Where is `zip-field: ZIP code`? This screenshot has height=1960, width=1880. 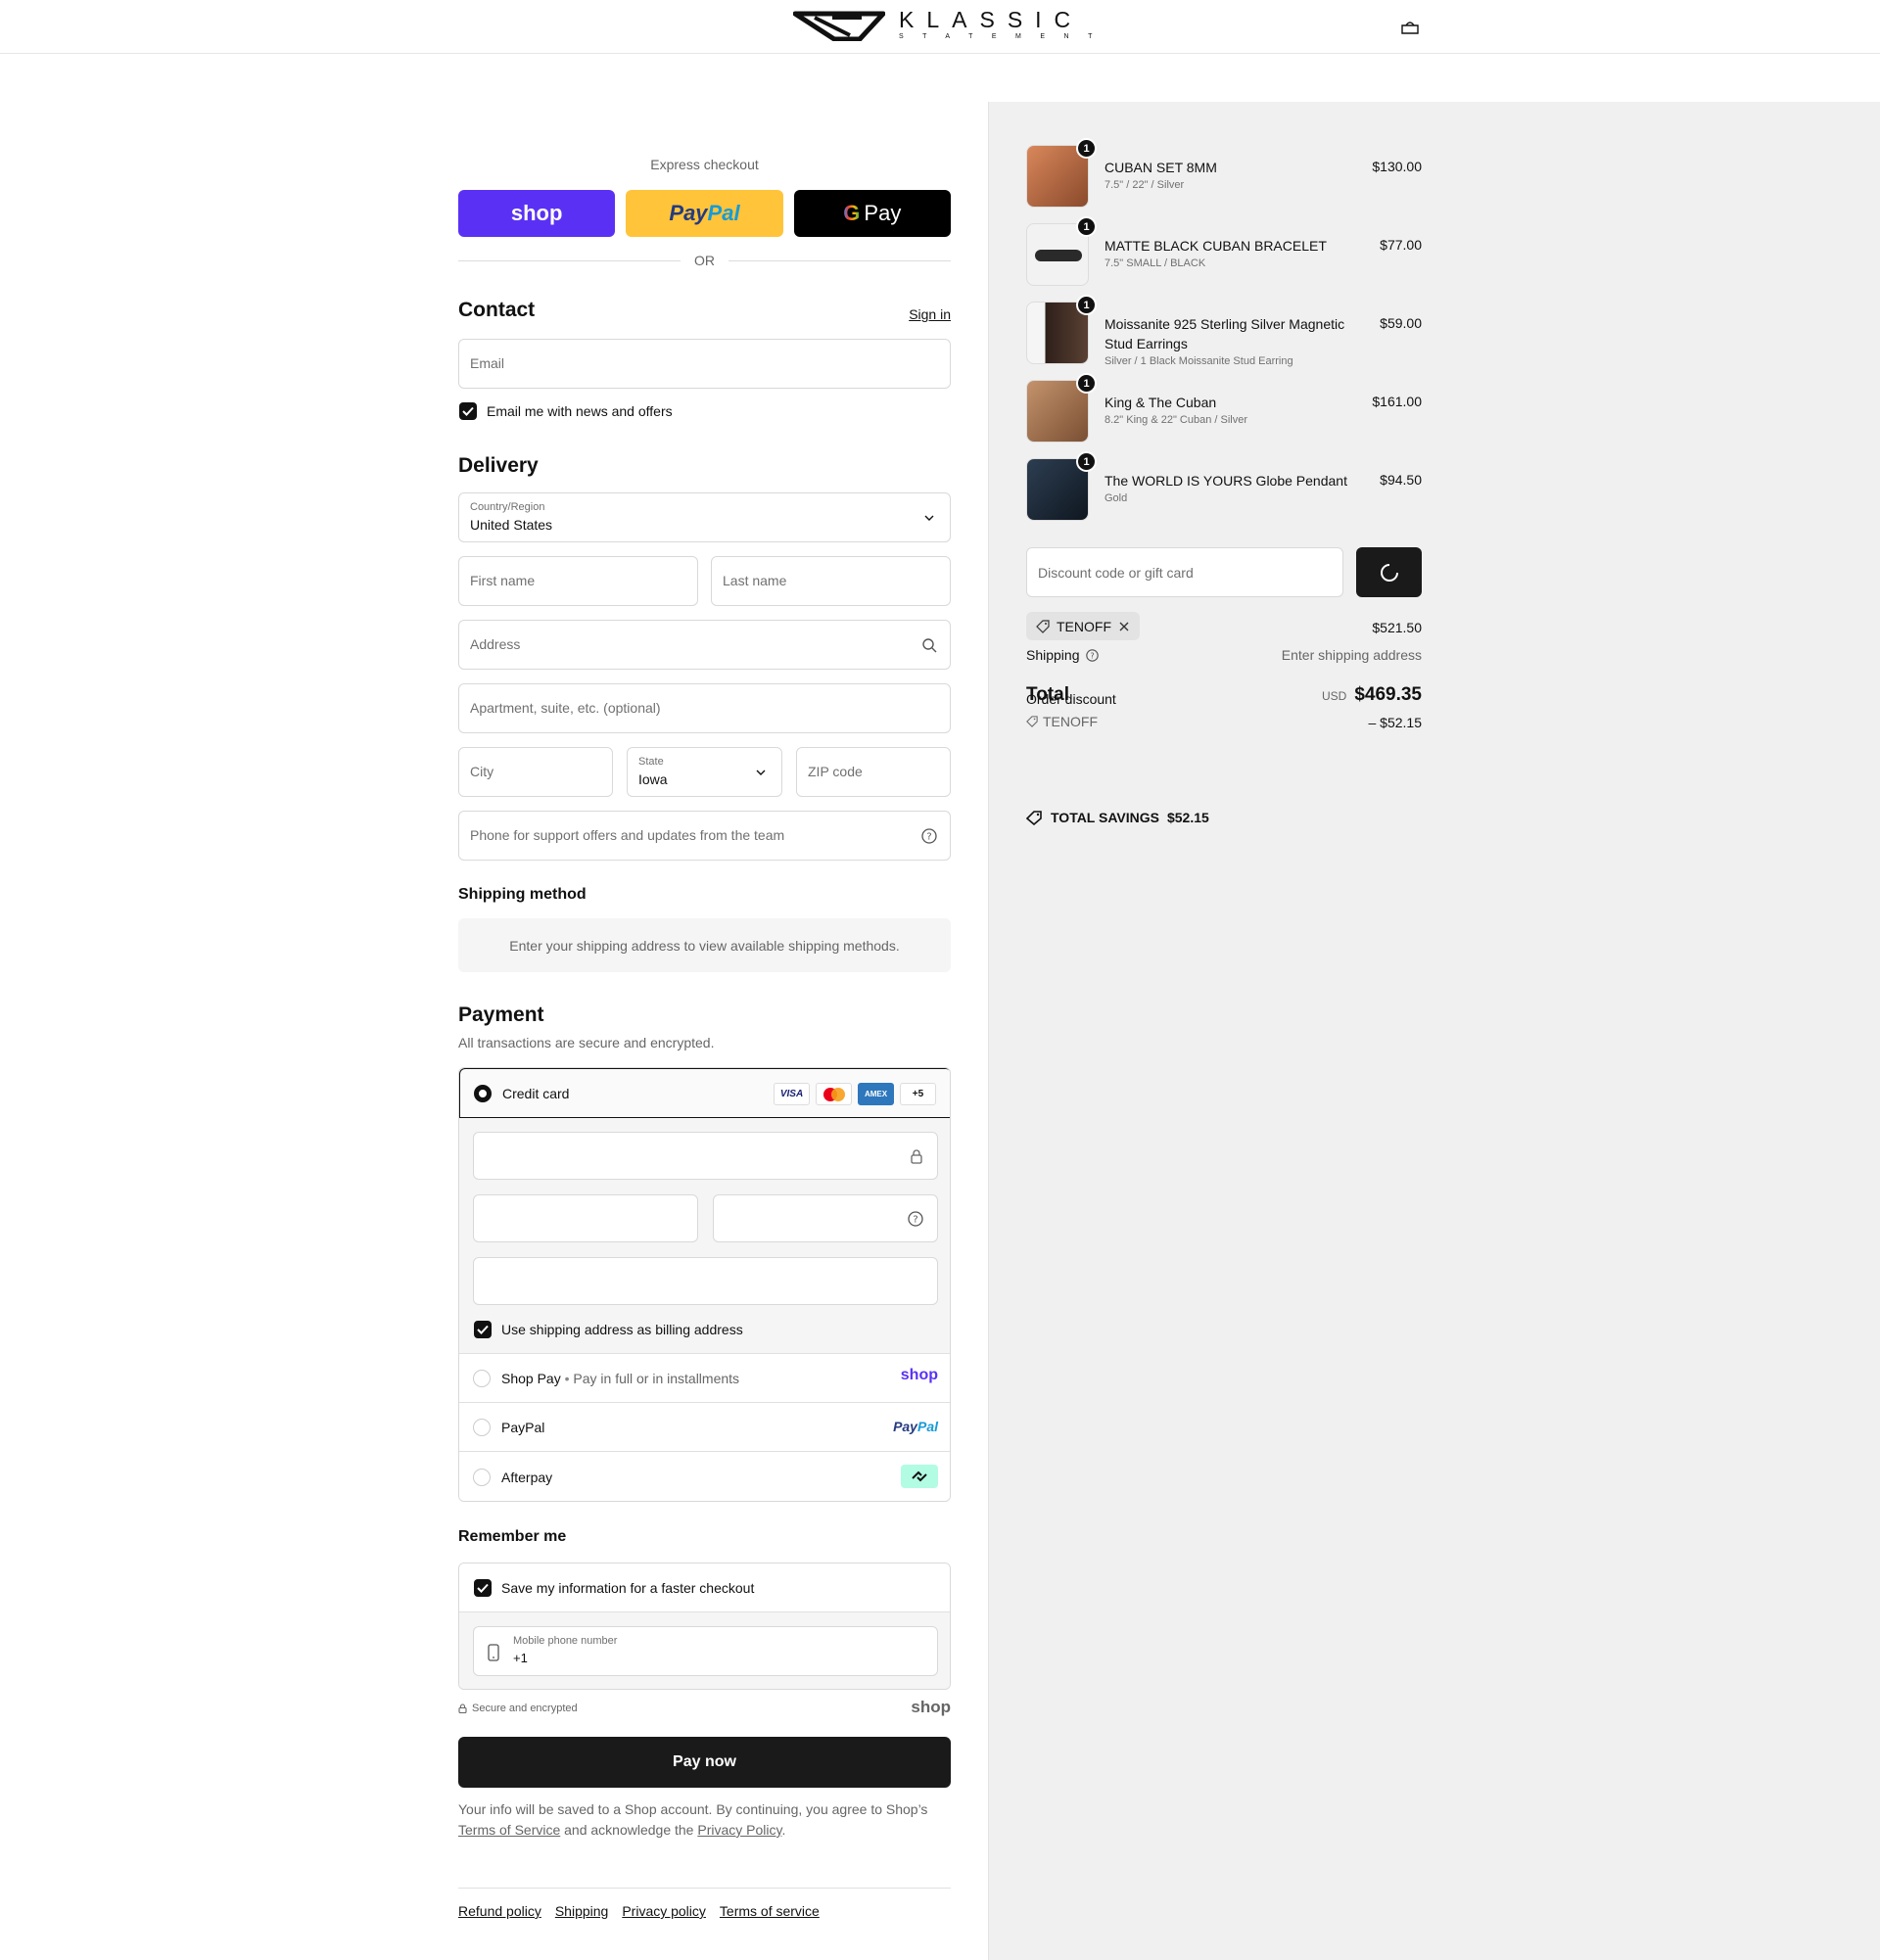 zip-field: ZIP code is located at coordinates (873, 772).